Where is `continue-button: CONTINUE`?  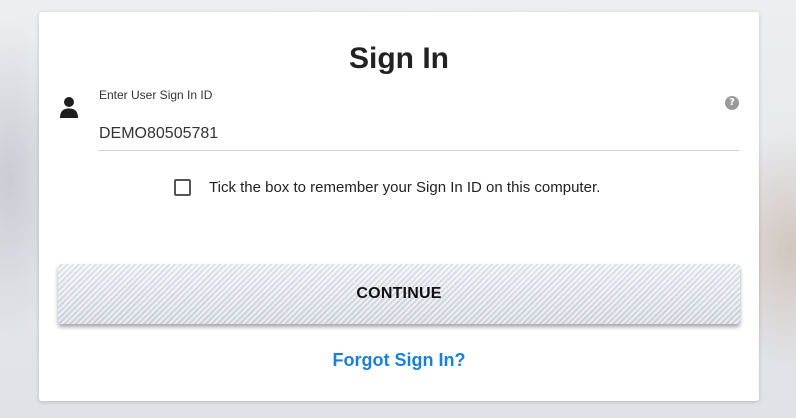 continue-button: CONTINUE is located at coordinates (399, 294).